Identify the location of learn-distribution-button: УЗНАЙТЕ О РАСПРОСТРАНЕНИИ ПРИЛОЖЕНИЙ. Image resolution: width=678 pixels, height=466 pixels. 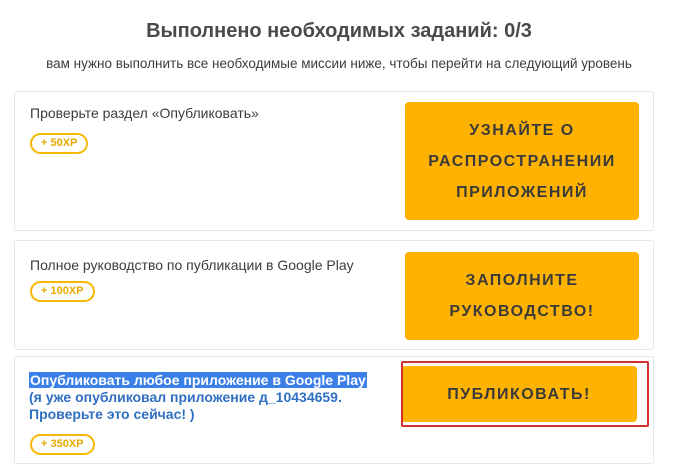
(522, 161).